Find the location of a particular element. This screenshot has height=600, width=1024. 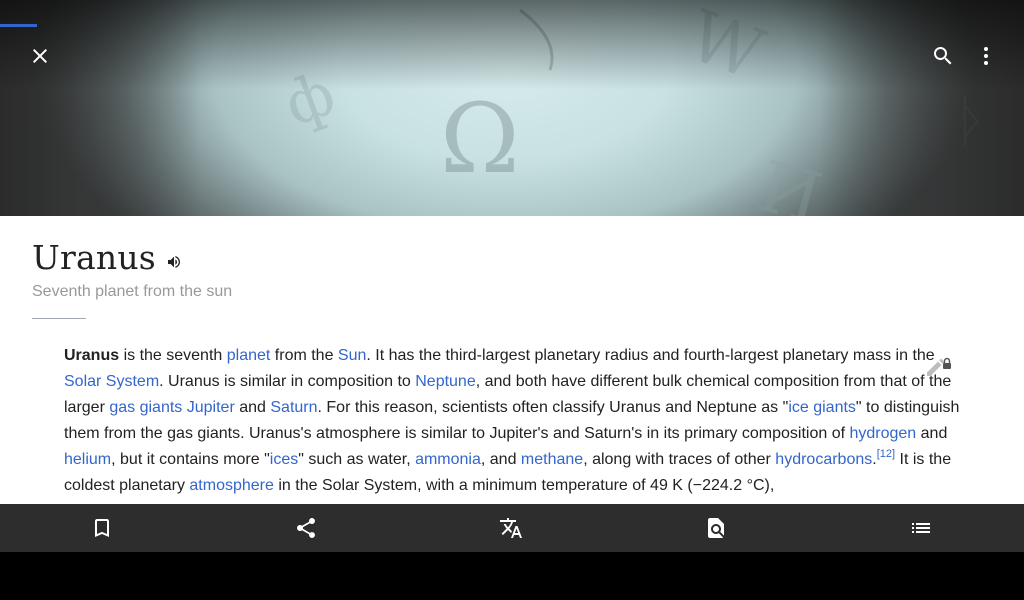

link-sun: Sun is located at coordinates (352, 355).